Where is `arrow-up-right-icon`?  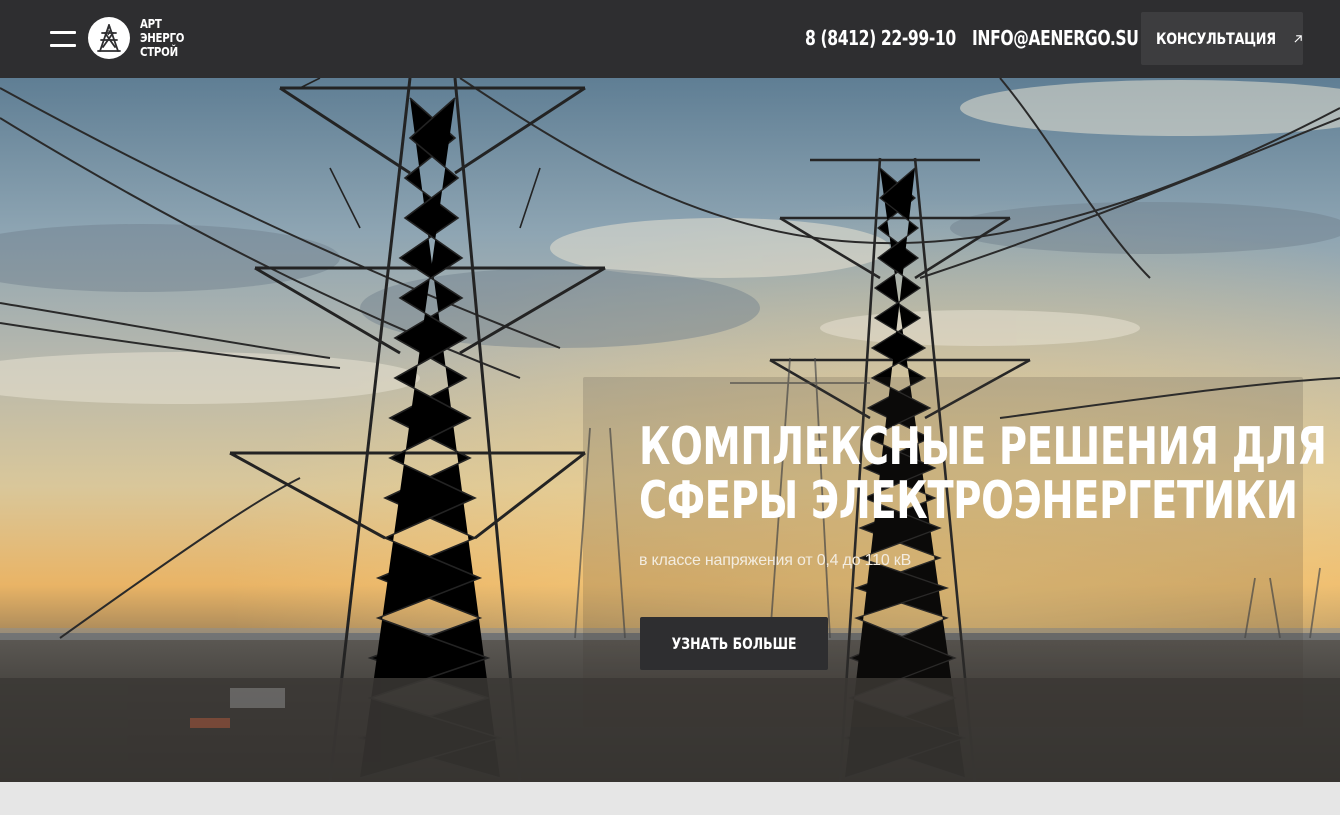
arrow-up-right-icon is located at coordinates (1298, 38).